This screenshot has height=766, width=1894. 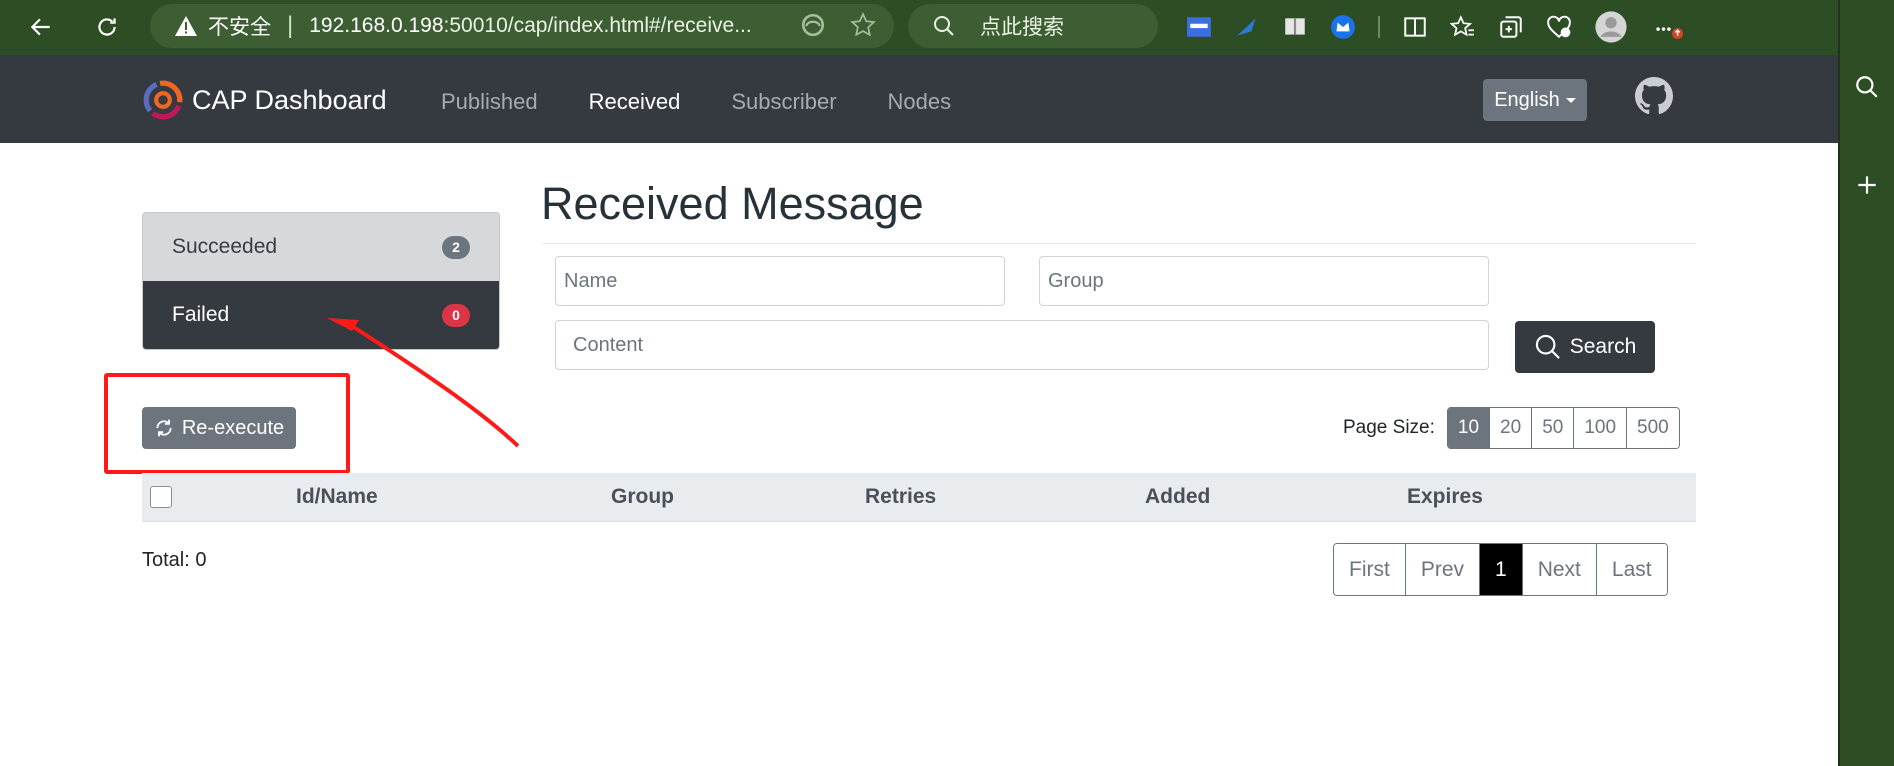 I want to click on browser-sidebar, so click(x=1866, y=383).